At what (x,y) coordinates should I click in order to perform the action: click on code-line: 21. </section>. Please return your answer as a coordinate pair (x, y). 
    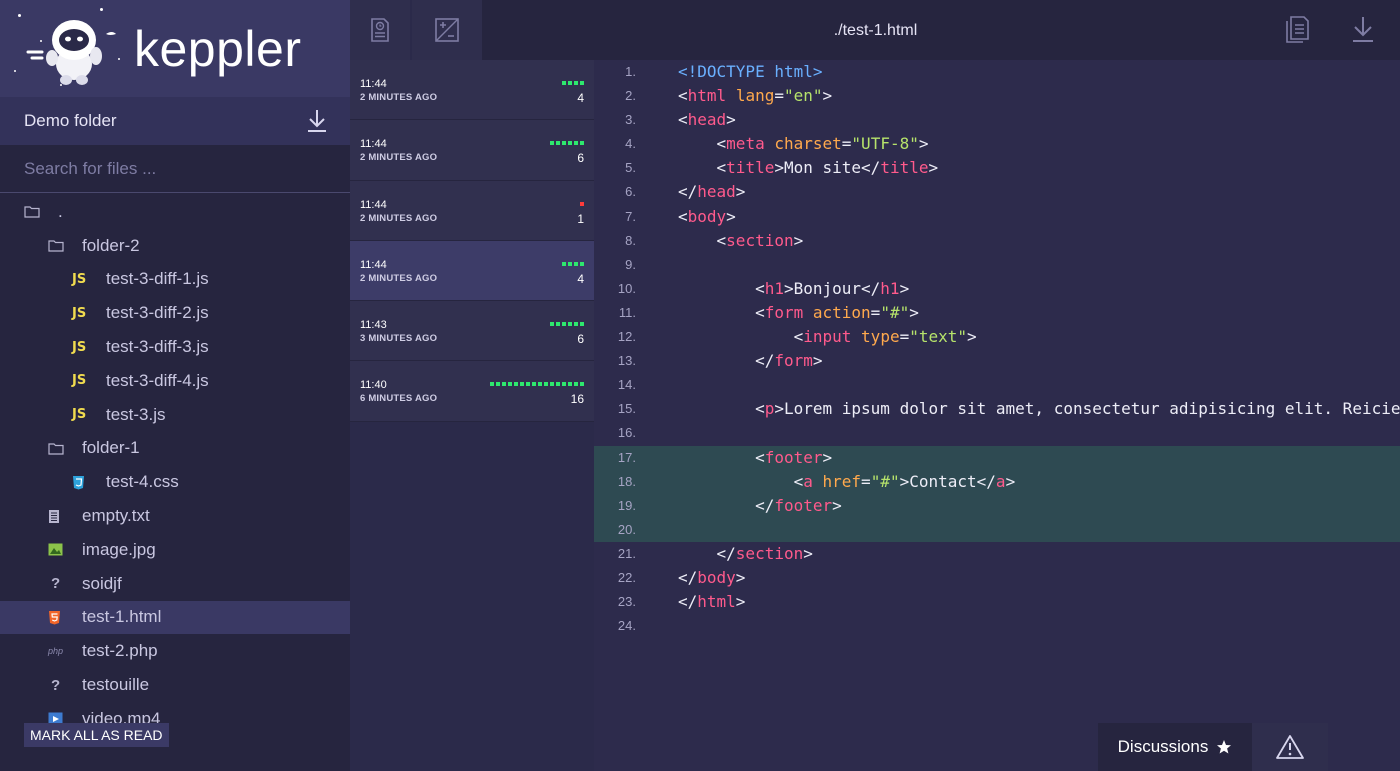
    Looking at the image, I should click on (997, 554).